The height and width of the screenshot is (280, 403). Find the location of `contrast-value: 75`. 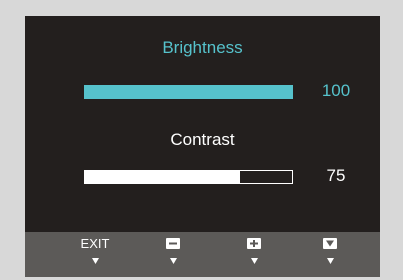

contrast-value: 75 is located at coordinates (336, 175).